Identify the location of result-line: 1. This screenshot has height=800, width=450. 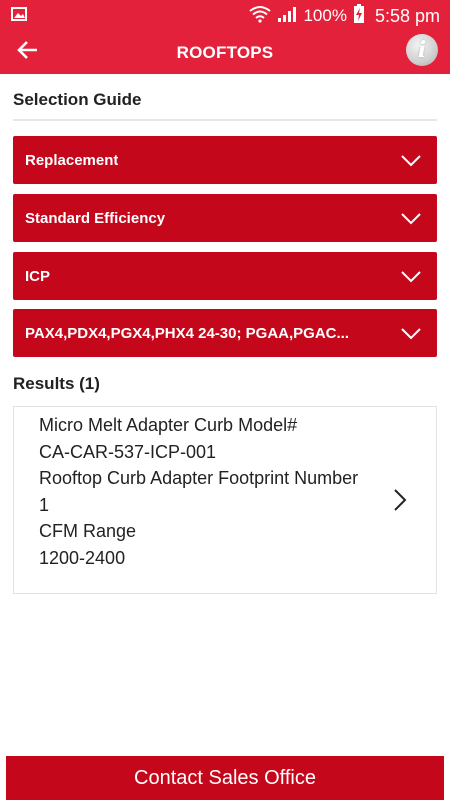
(44, 504).